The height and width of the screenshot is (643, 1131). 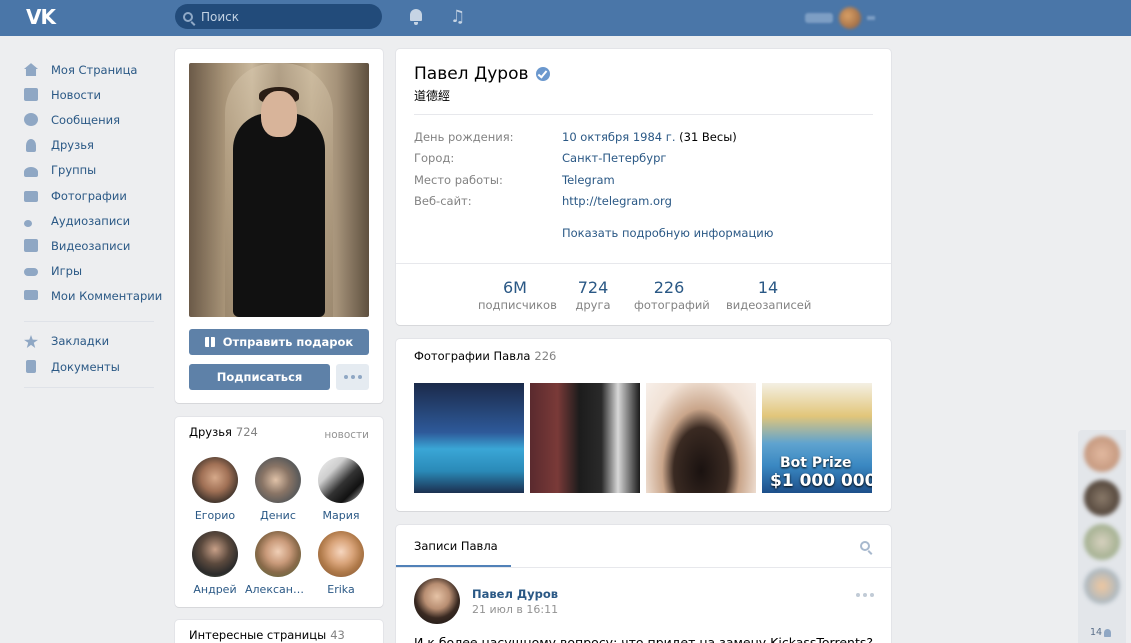 I want to click on sidebar-divider, so click(x=89, y=321).